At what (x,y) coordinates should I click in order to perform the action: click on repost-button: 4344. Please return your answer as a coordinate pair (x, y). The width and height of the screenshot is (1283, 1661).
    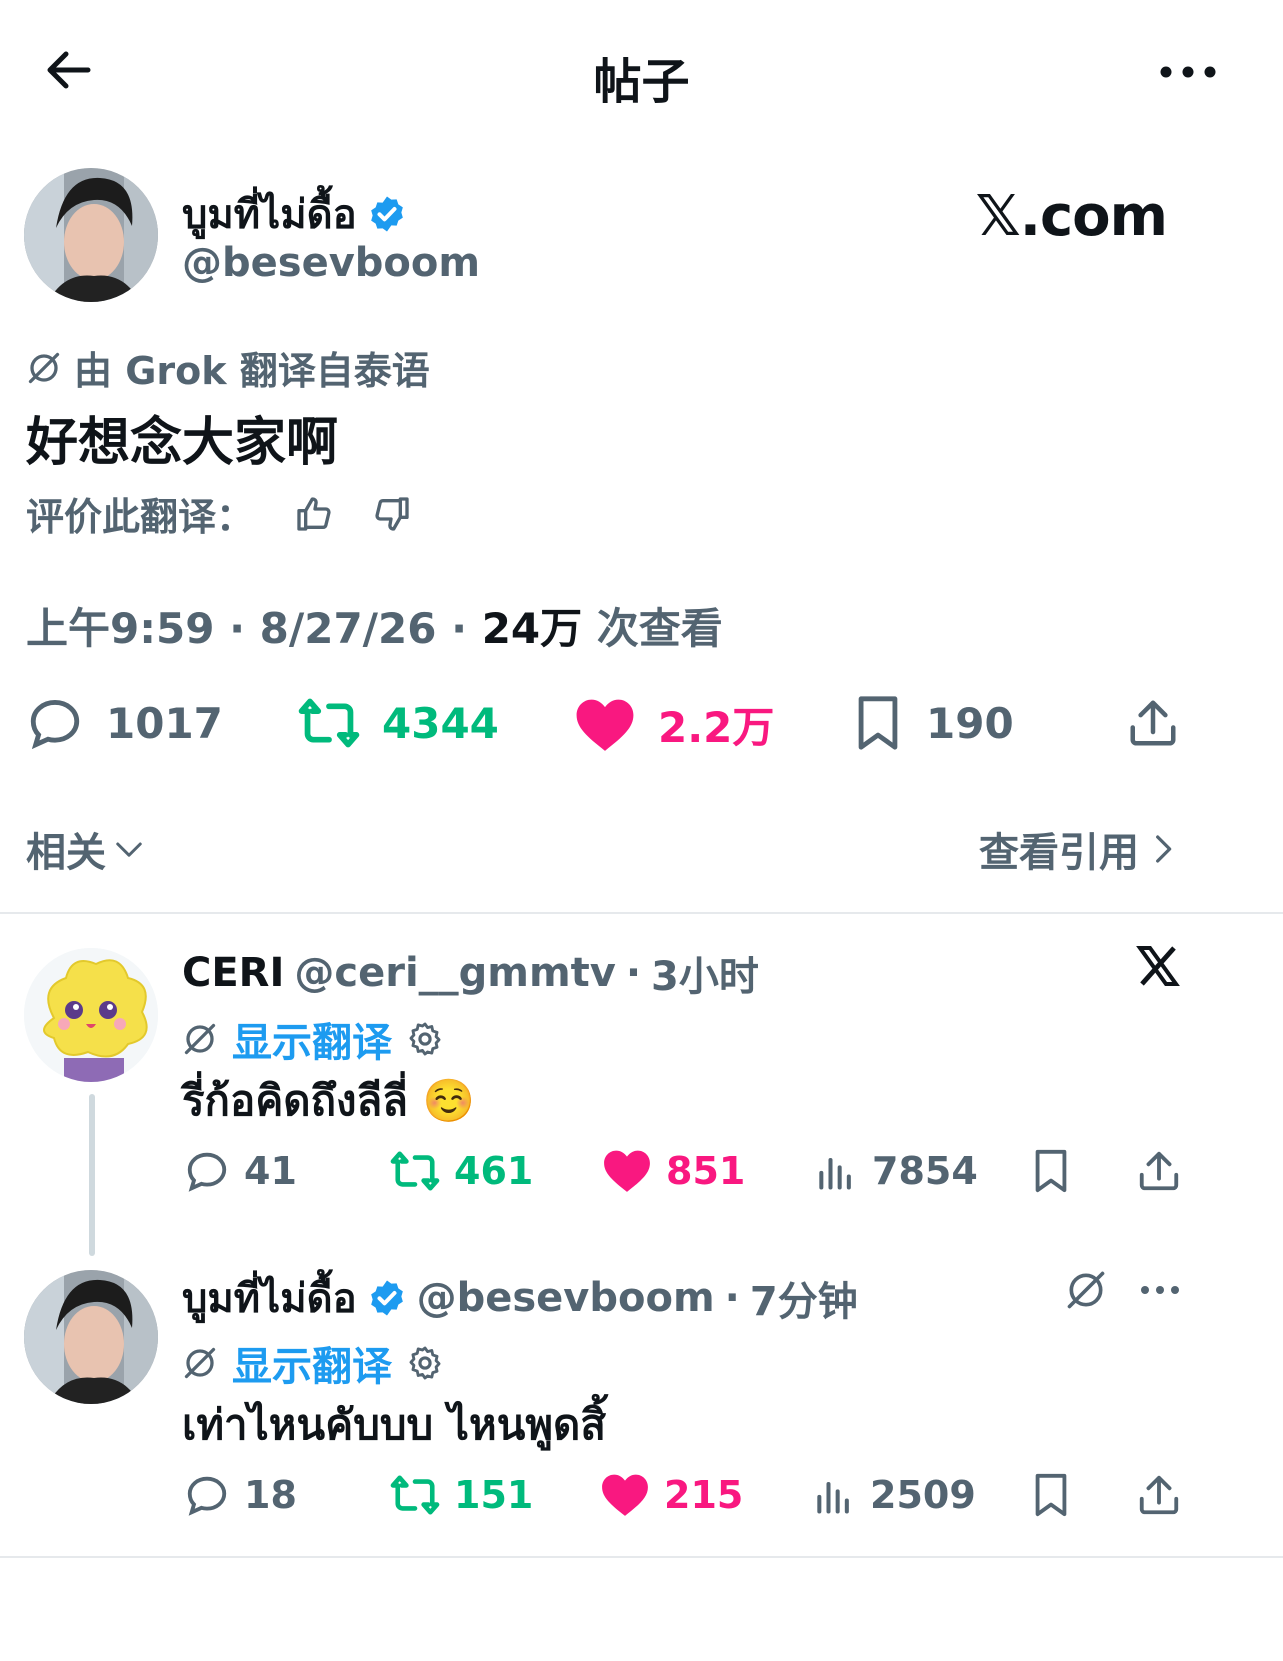
    Looking at the image, I should click on (398, 723).